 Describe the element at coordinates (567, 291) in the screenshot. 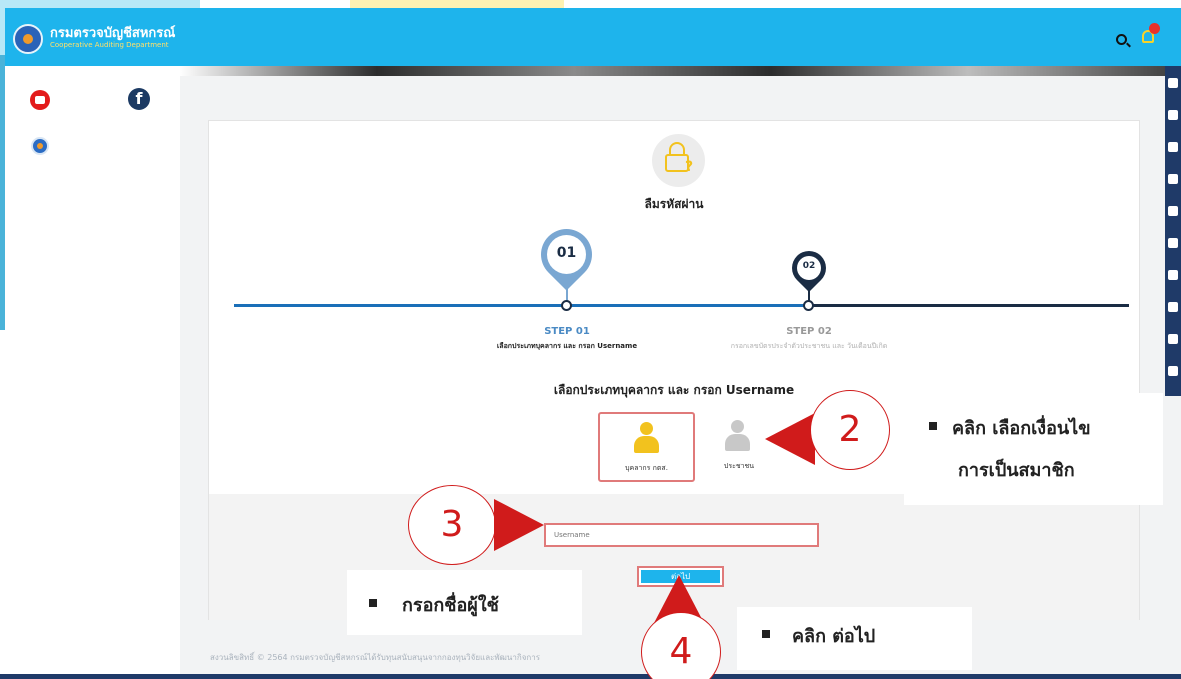

I see `step1-stem` at that location.